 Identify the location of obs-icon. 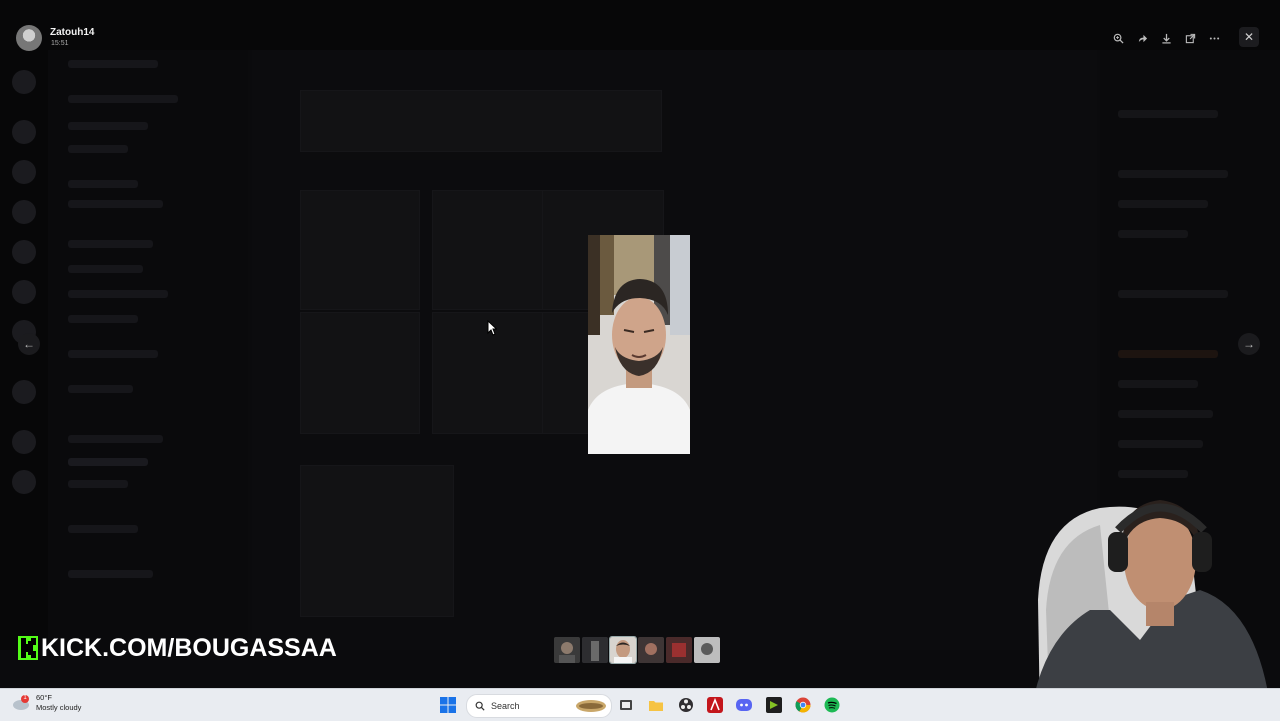
(686, 705).